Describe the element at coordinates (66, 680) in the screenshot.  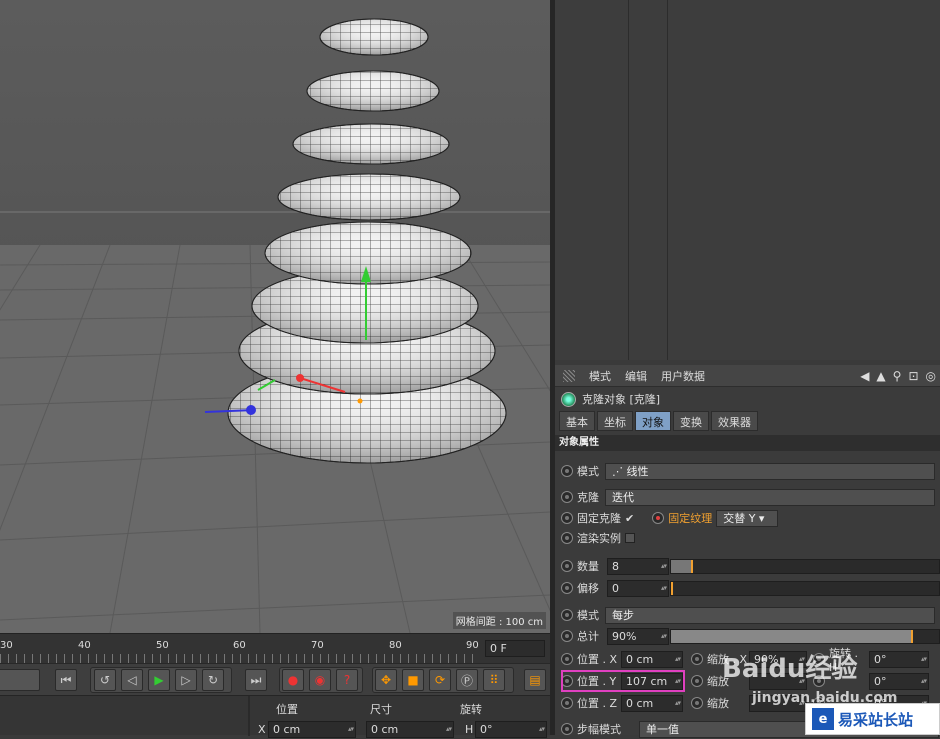
I see `go-to-start-icon: ⏮` at that location.